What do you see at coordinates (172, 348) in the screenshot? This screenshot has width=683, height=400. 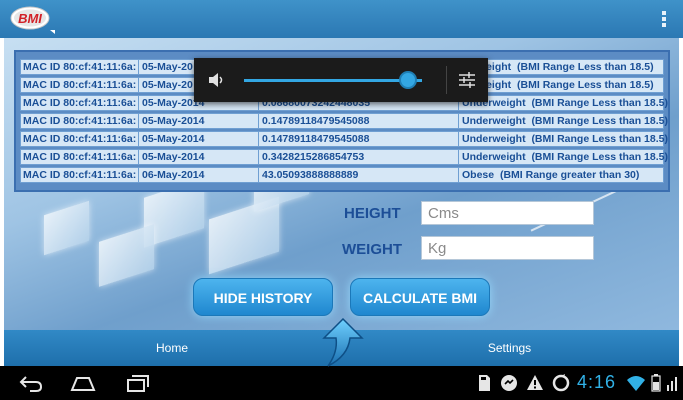 I see `tab-home: Home` at bounding box center [172, 348].